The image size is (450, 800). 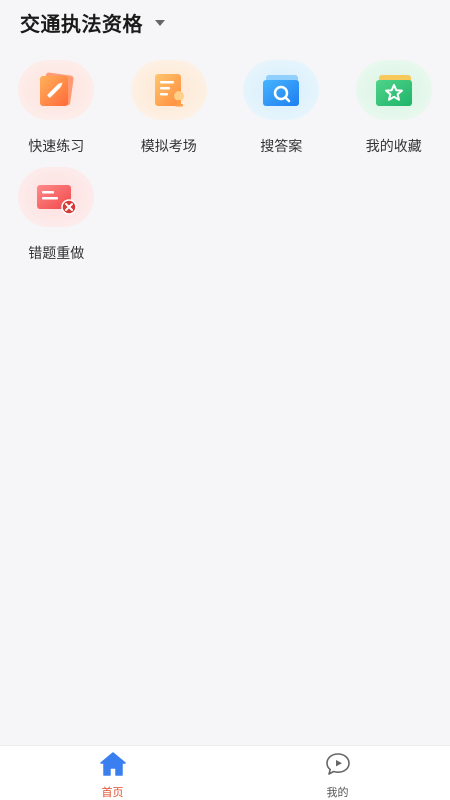 I want to click on nav-label-mine: 我的, so click(x=337, y=792).